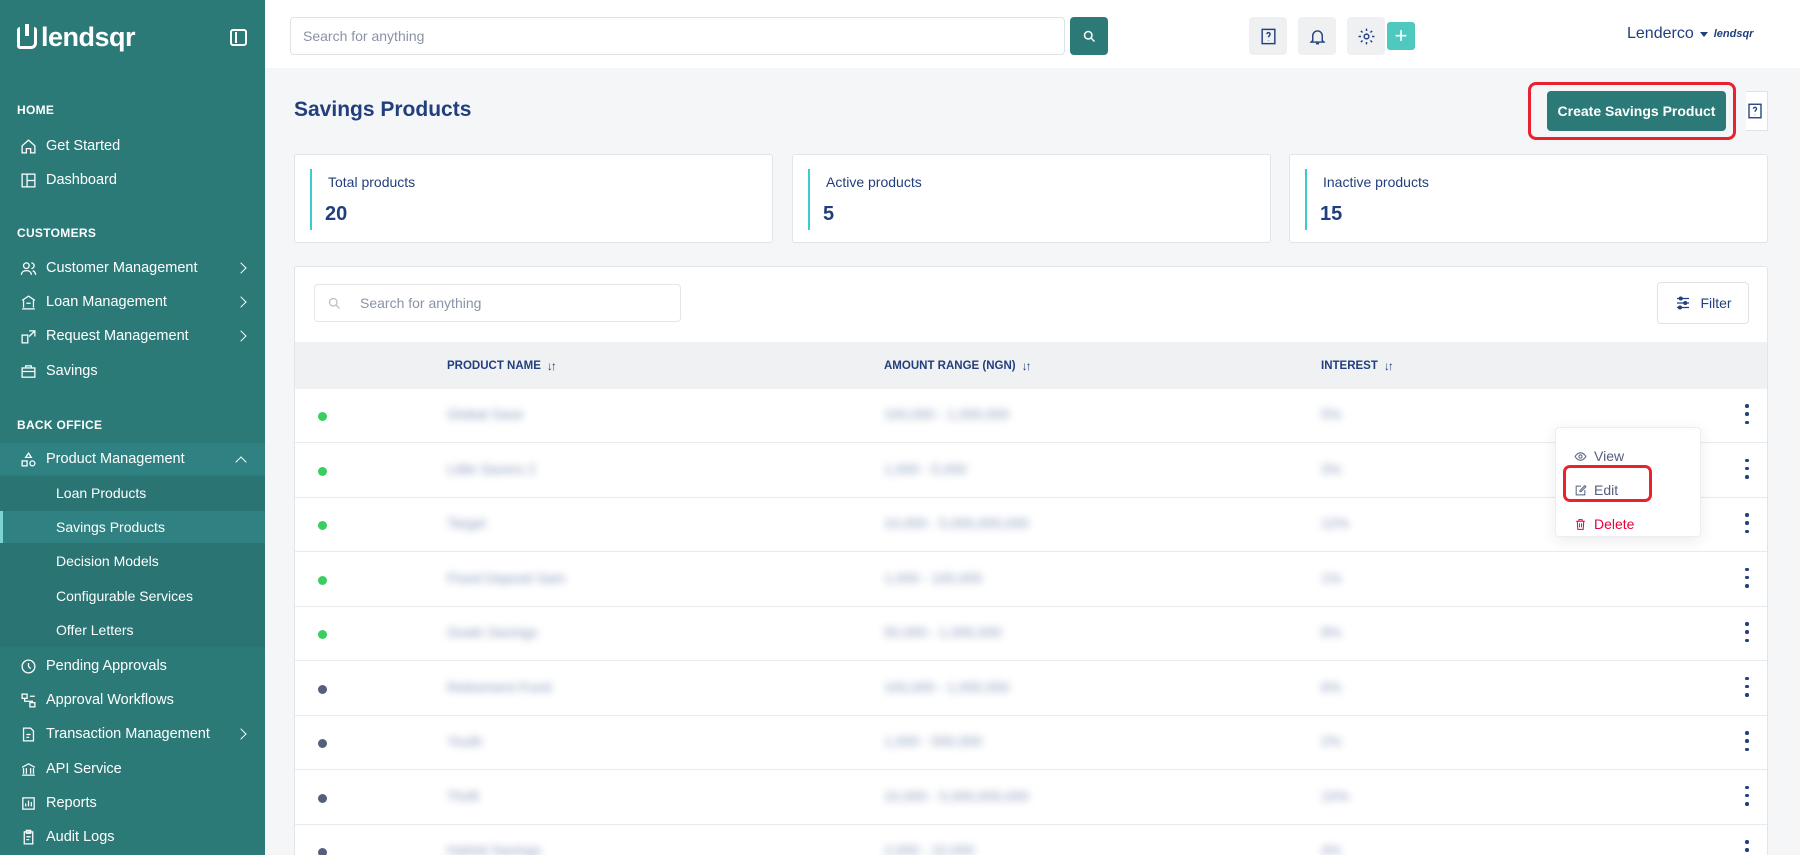 Image resolution: width=1800 pixels, height=855 pixels. Describe the element at coordinates (1690, 34) in the screenshot. I see `org-switcher: Lenderco lendsqr` at that location.